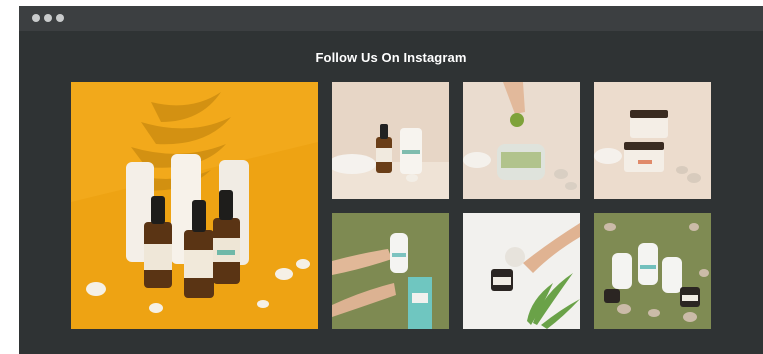 The image size is (763, 354). I want to click on post-5-image, so click(521, 271).